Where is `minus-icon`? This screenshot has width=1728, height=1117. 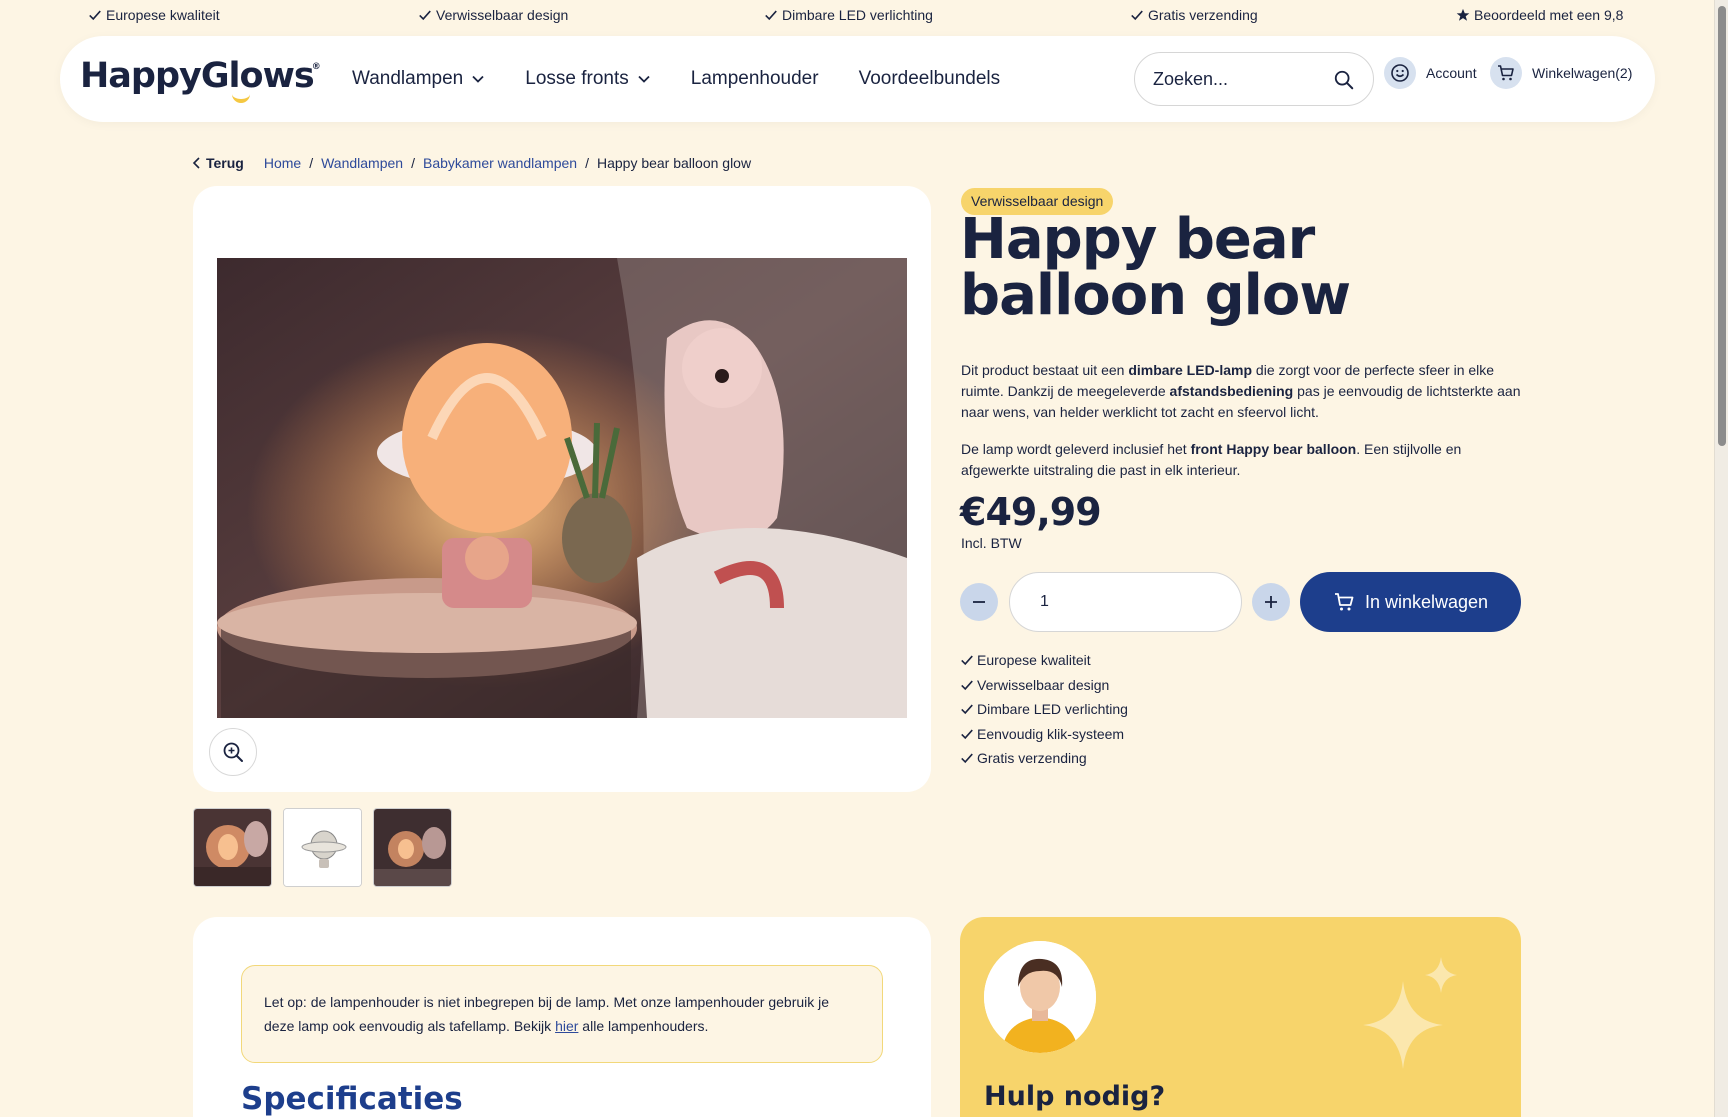 minus-icon is located at coordinates (979, 602).